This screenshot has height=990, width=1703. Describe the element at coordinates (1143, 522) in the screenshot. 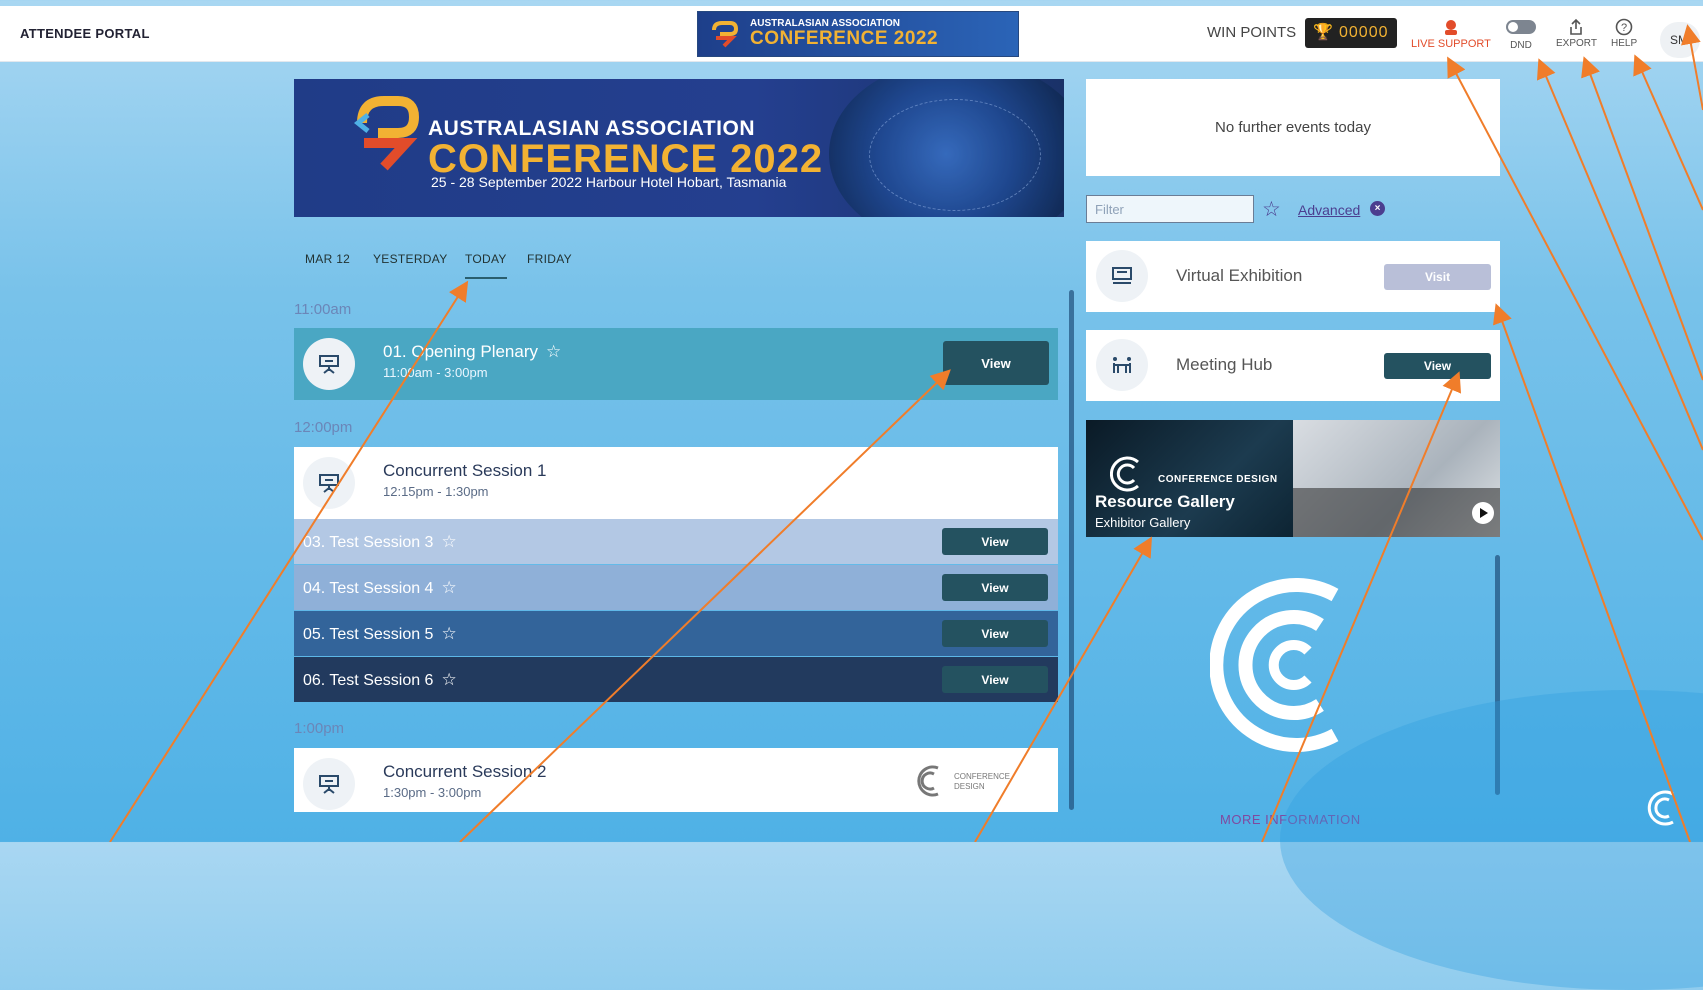

I see `gallery-subtitle: Exhibitor Gallery` at that location.